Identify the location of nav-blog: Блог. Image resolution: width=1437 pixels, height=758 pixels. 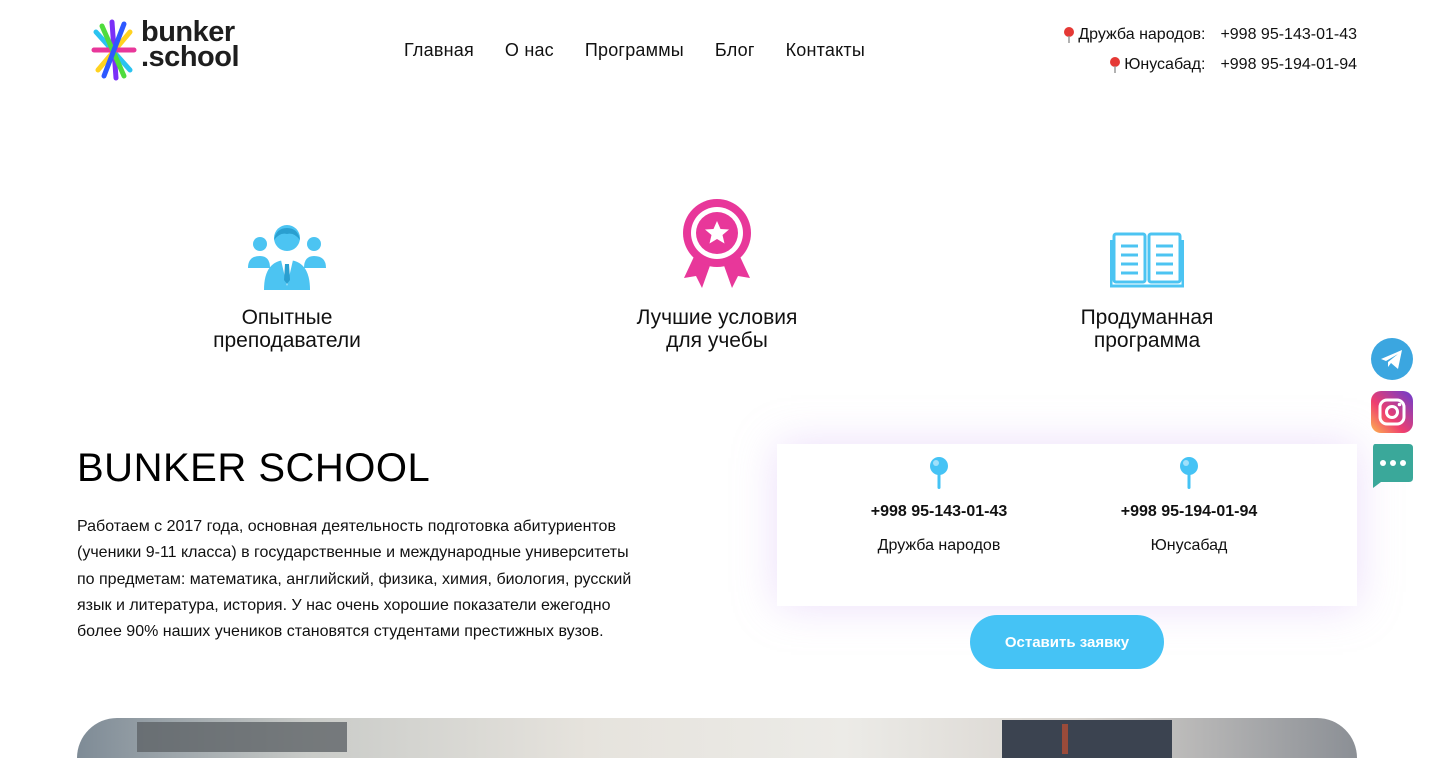
(735, 50).